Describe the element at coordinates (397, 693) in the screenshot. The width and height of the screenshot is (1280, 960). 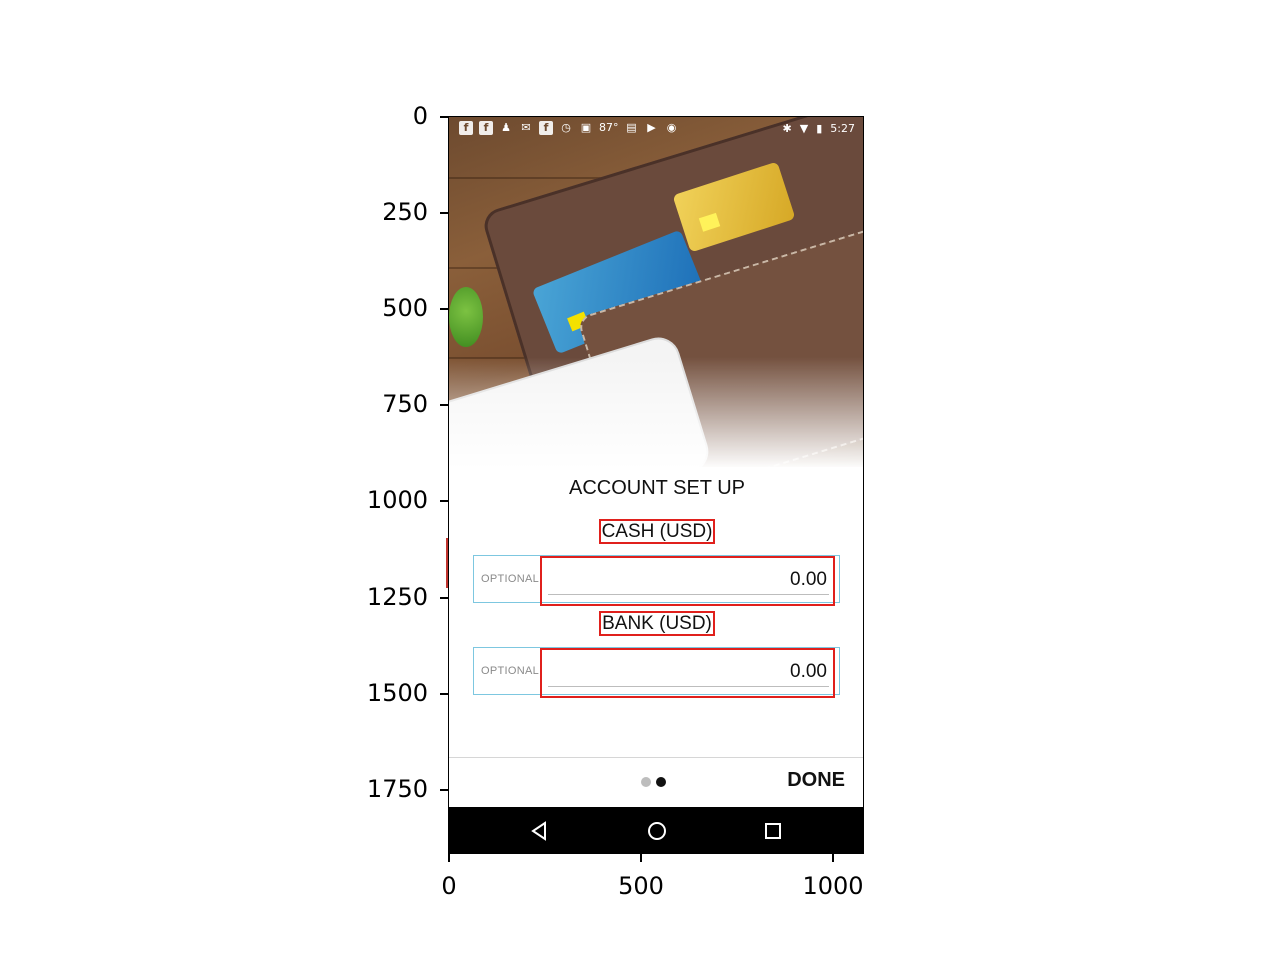
I see `y-tick-label: 1500` at that location.